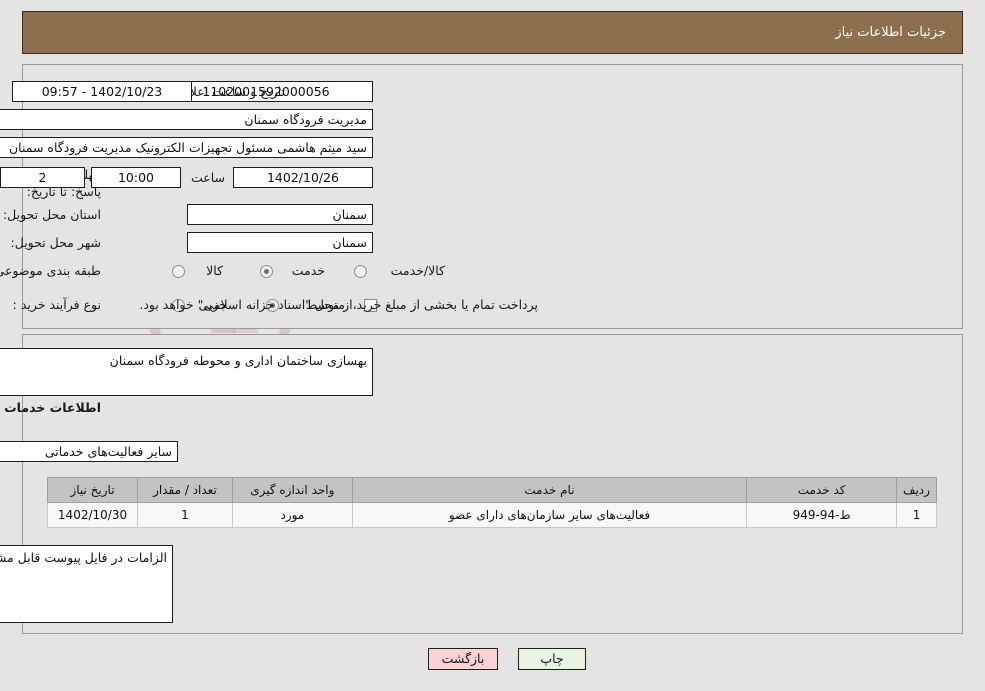  What do you see at coordinates (916, 515) in the screenshot?
I see `cell-row: 1` at bounding box center [916, 515].